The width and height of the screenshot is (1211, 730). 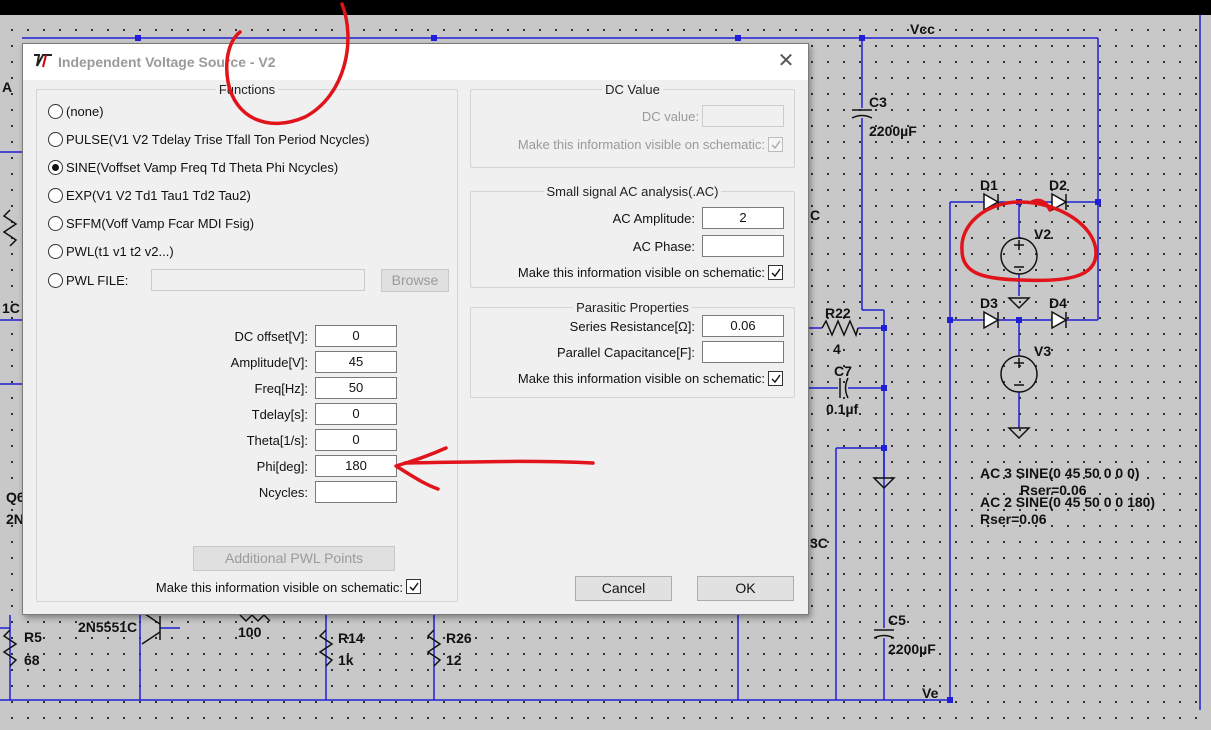 I want to click on parallel-capacitance-input, so click(x=743, y=352).